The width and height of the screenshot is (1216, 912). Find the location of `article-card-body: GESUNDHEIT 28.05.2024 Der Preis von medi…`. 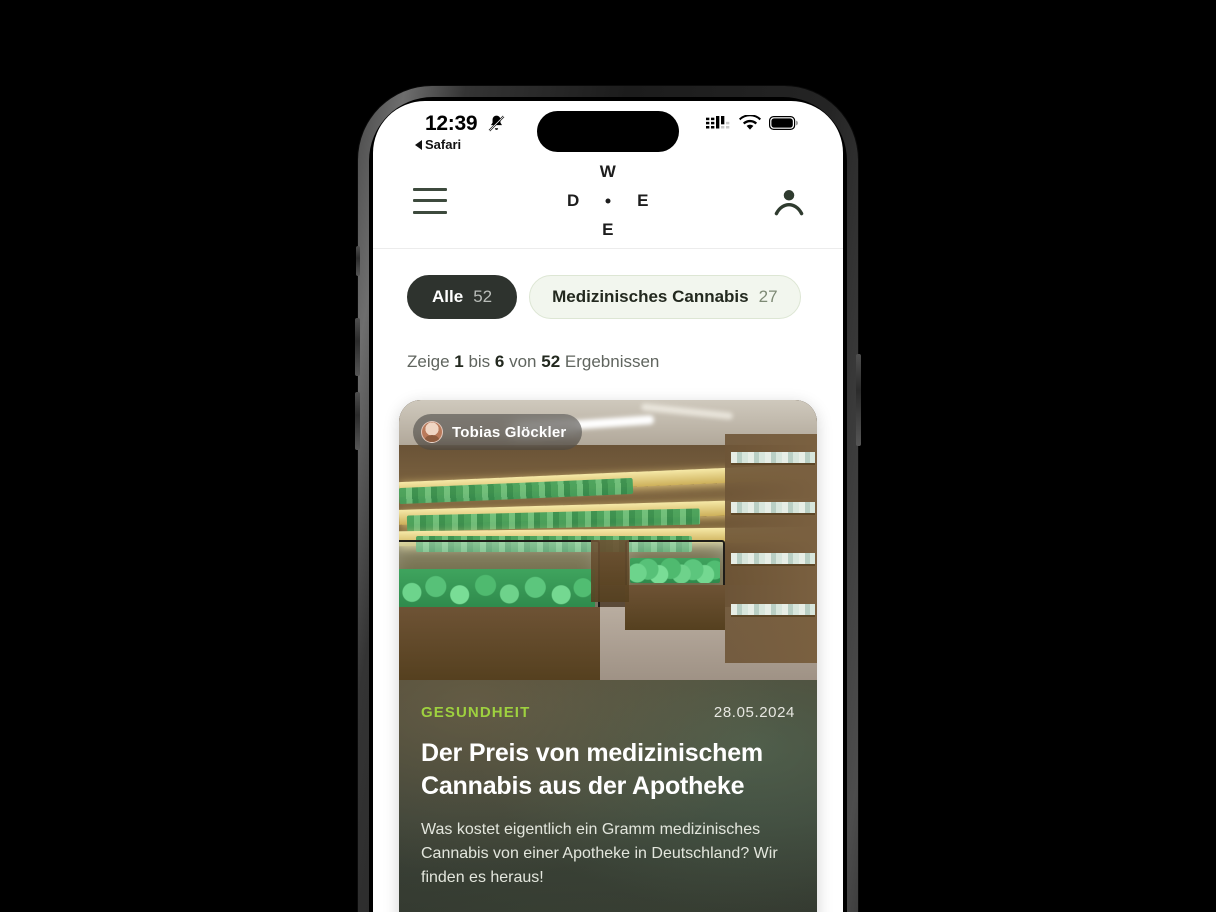

article-card-body: GESUNDHEIT 28.05.2024 Der Preis von medi… is located at coordinates (608, 796).